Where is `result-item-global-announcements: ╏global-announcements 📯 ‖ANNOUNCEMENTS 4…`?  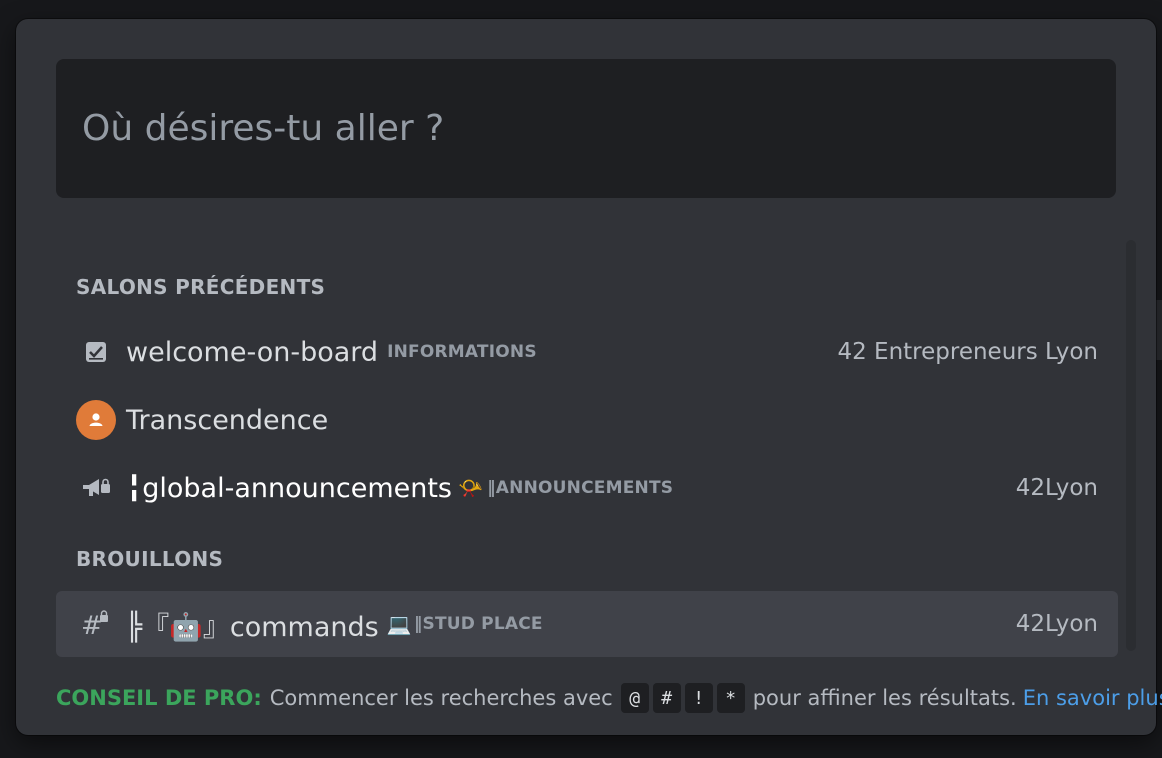 result-item-global-announcements: ╏global-announcements 📯 ‖ANNOUNCEMENTS 4… is located at coordinates (587, 488).